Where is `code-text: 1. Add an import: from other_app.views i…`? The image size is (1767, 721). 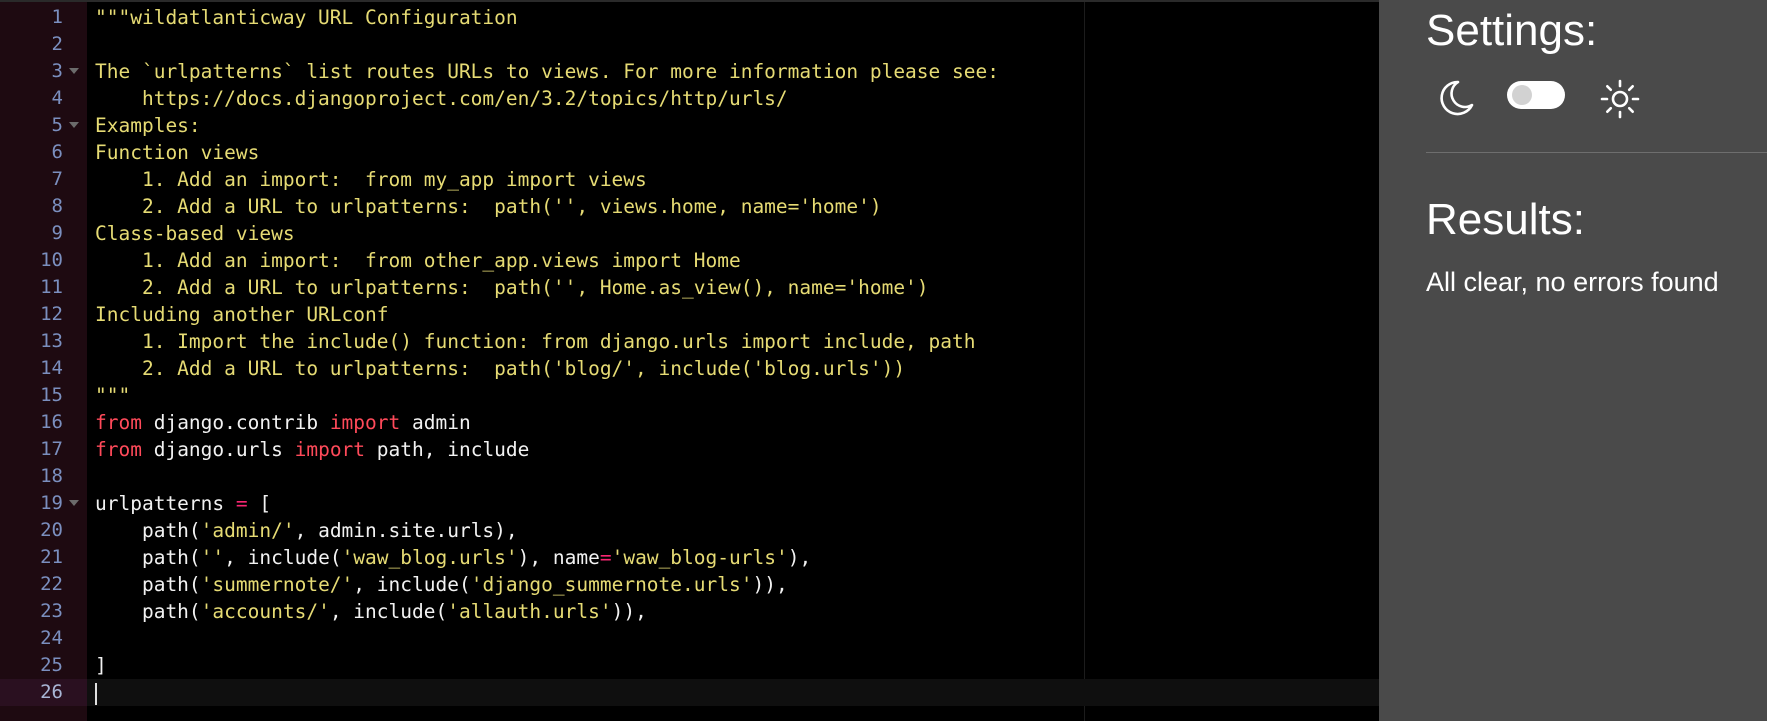 code-text: 1. Add an import: from other_app.views i… is located at coordinates (418, 260).